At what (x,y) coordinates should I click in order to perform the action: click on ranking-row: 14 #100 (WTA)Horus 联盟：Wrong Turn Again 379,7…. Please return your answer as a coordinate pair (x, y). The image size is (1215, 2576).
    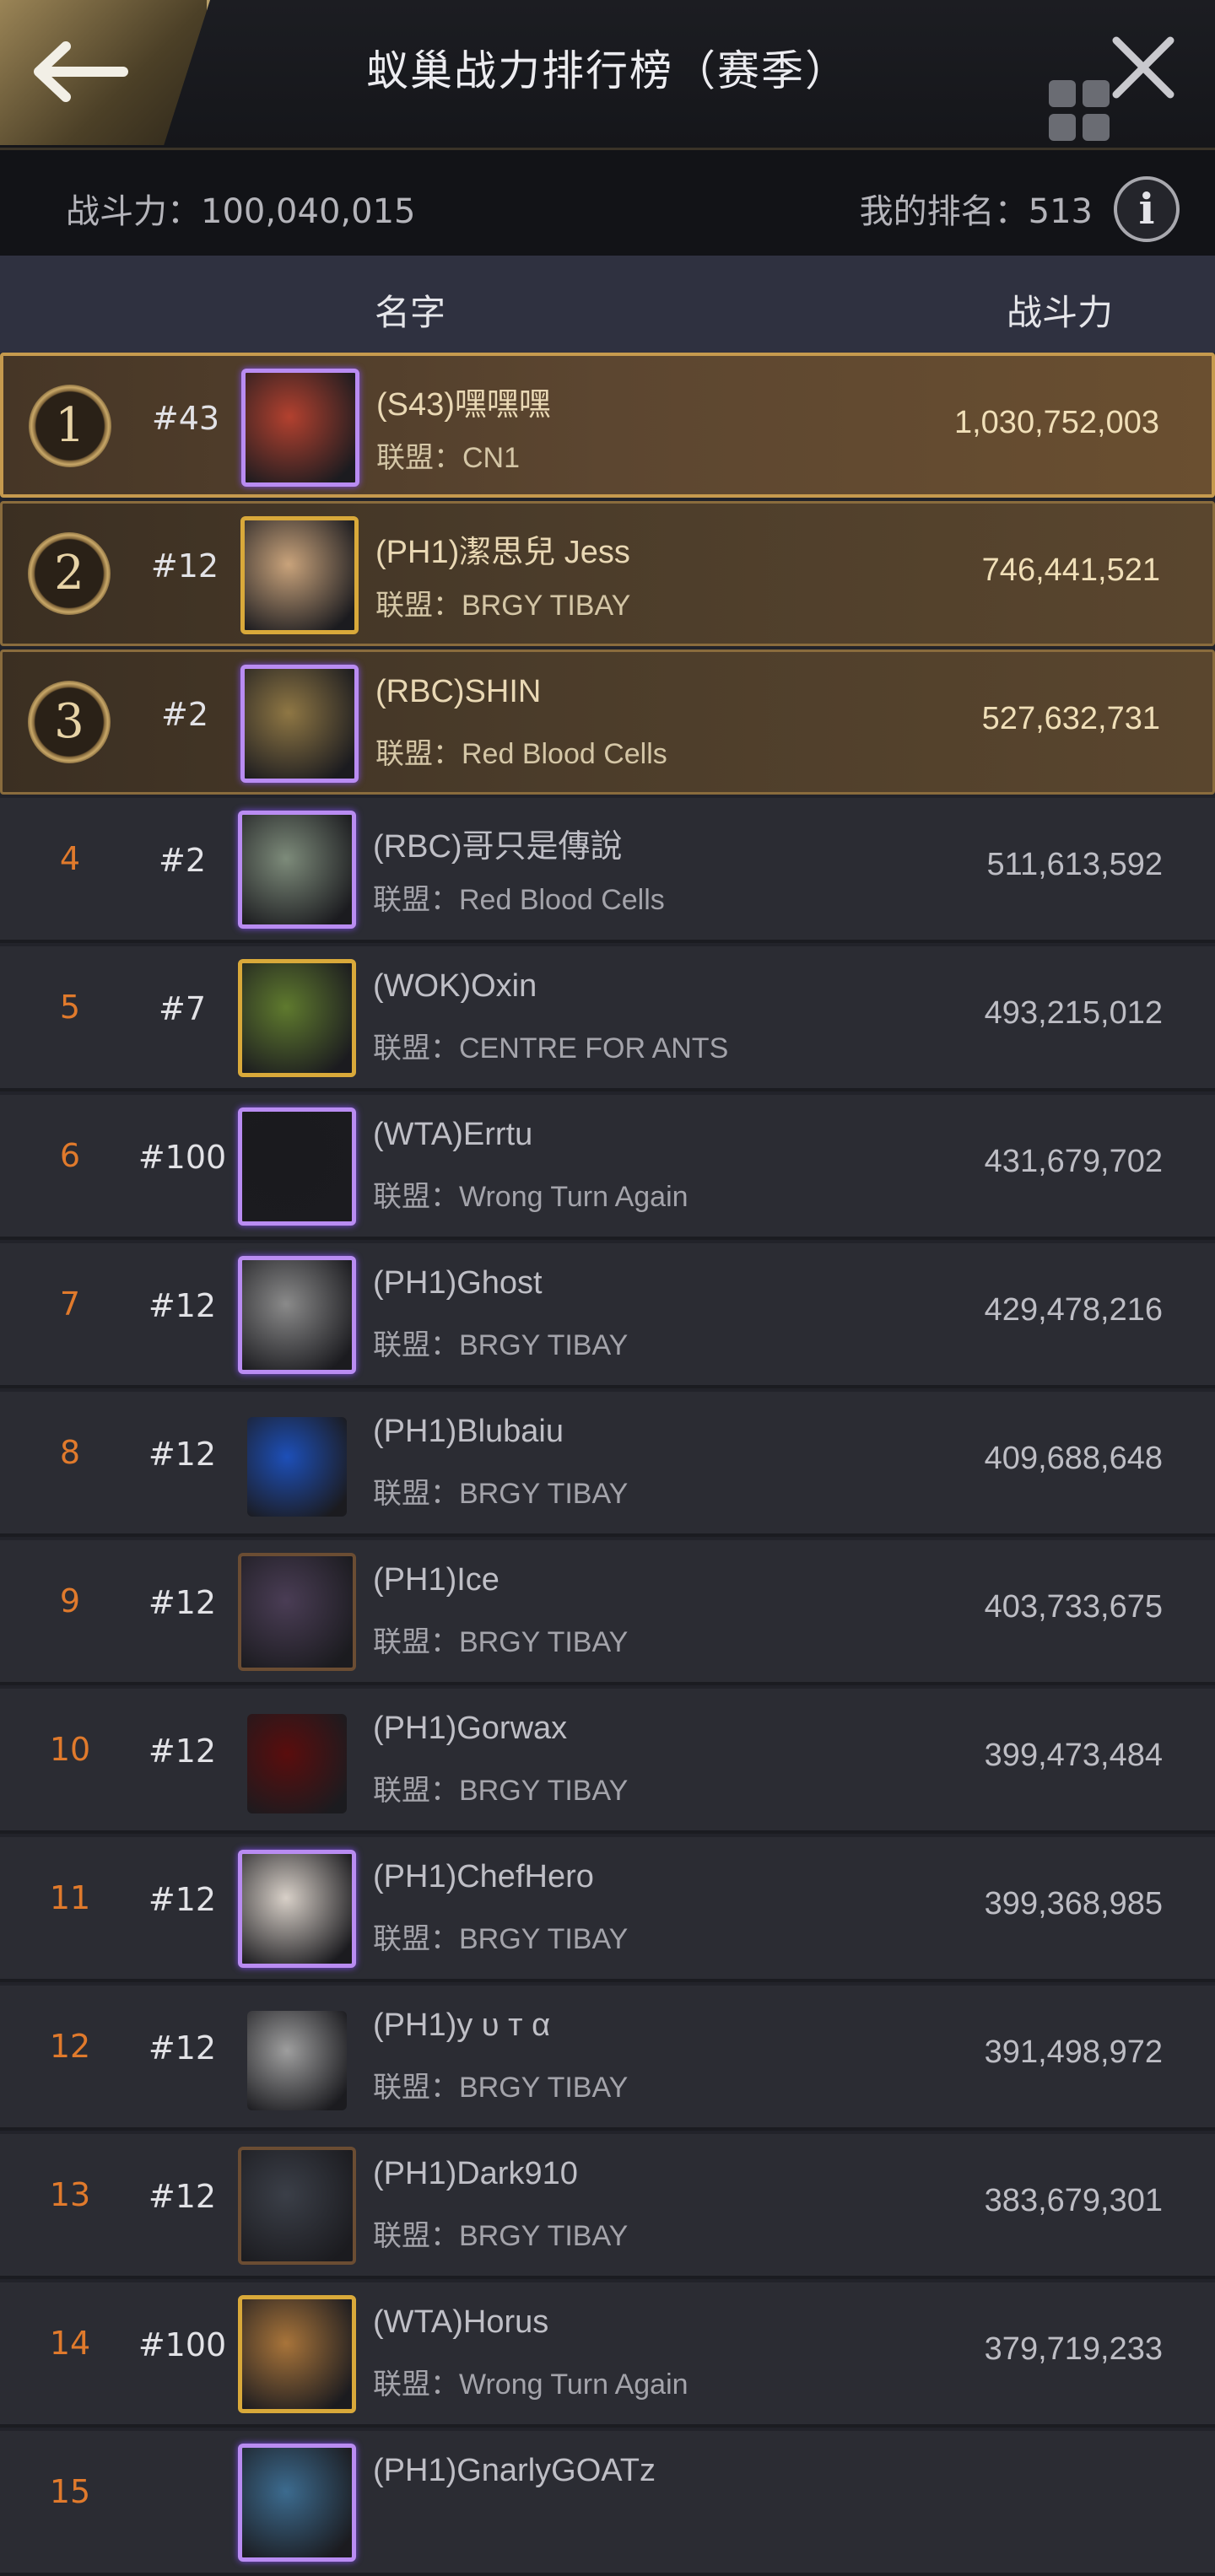
    Looking at the image, I should click on (607, 2355).